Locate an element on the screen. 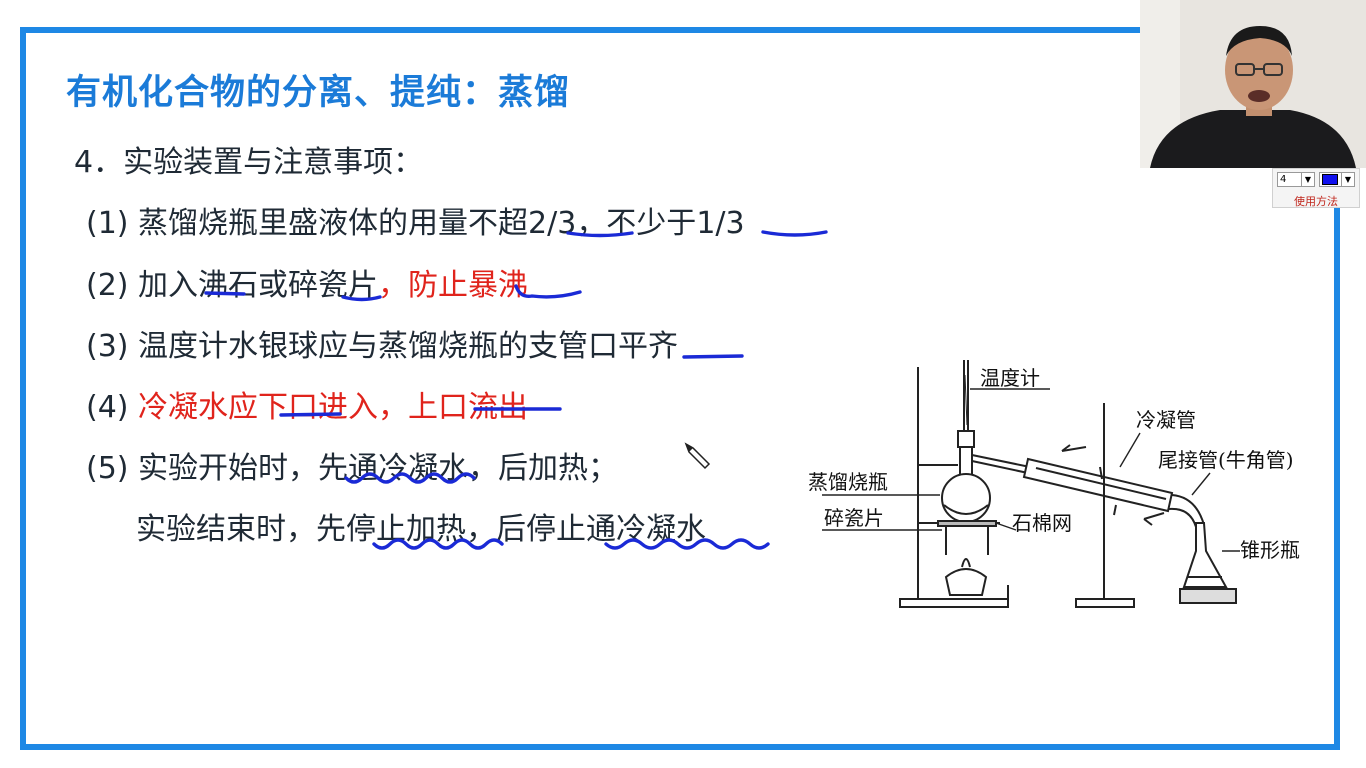 This screenshot has height=768, width=1366. label-distilling-flask: 蒸馏烧瓶 is located at coordinates (848, 482).